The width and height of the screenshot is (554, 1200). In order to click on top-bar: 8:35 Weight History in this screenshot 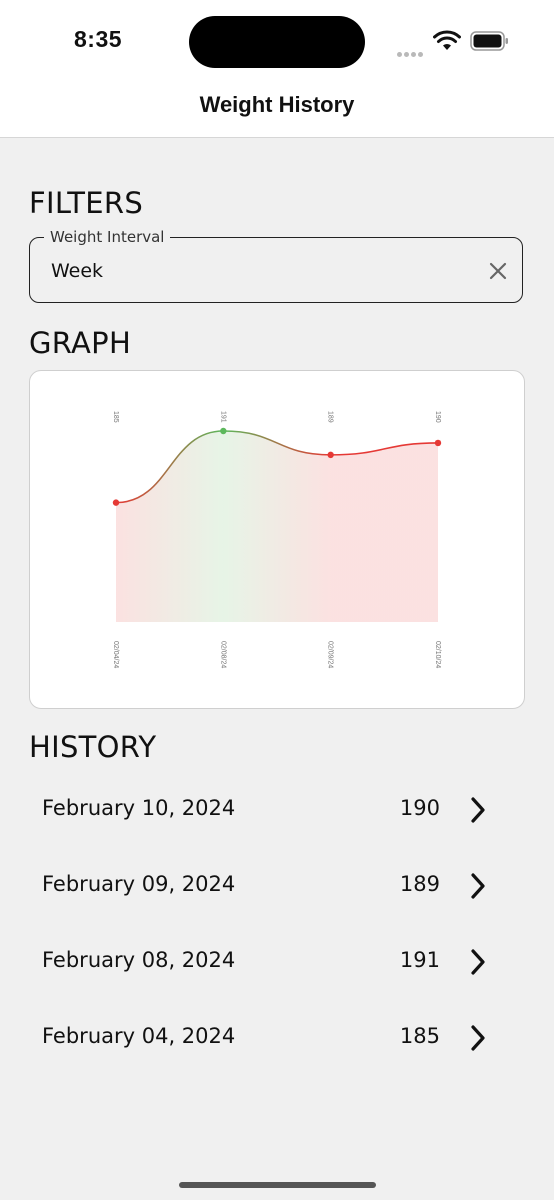, I will do `click(277, 69)`.